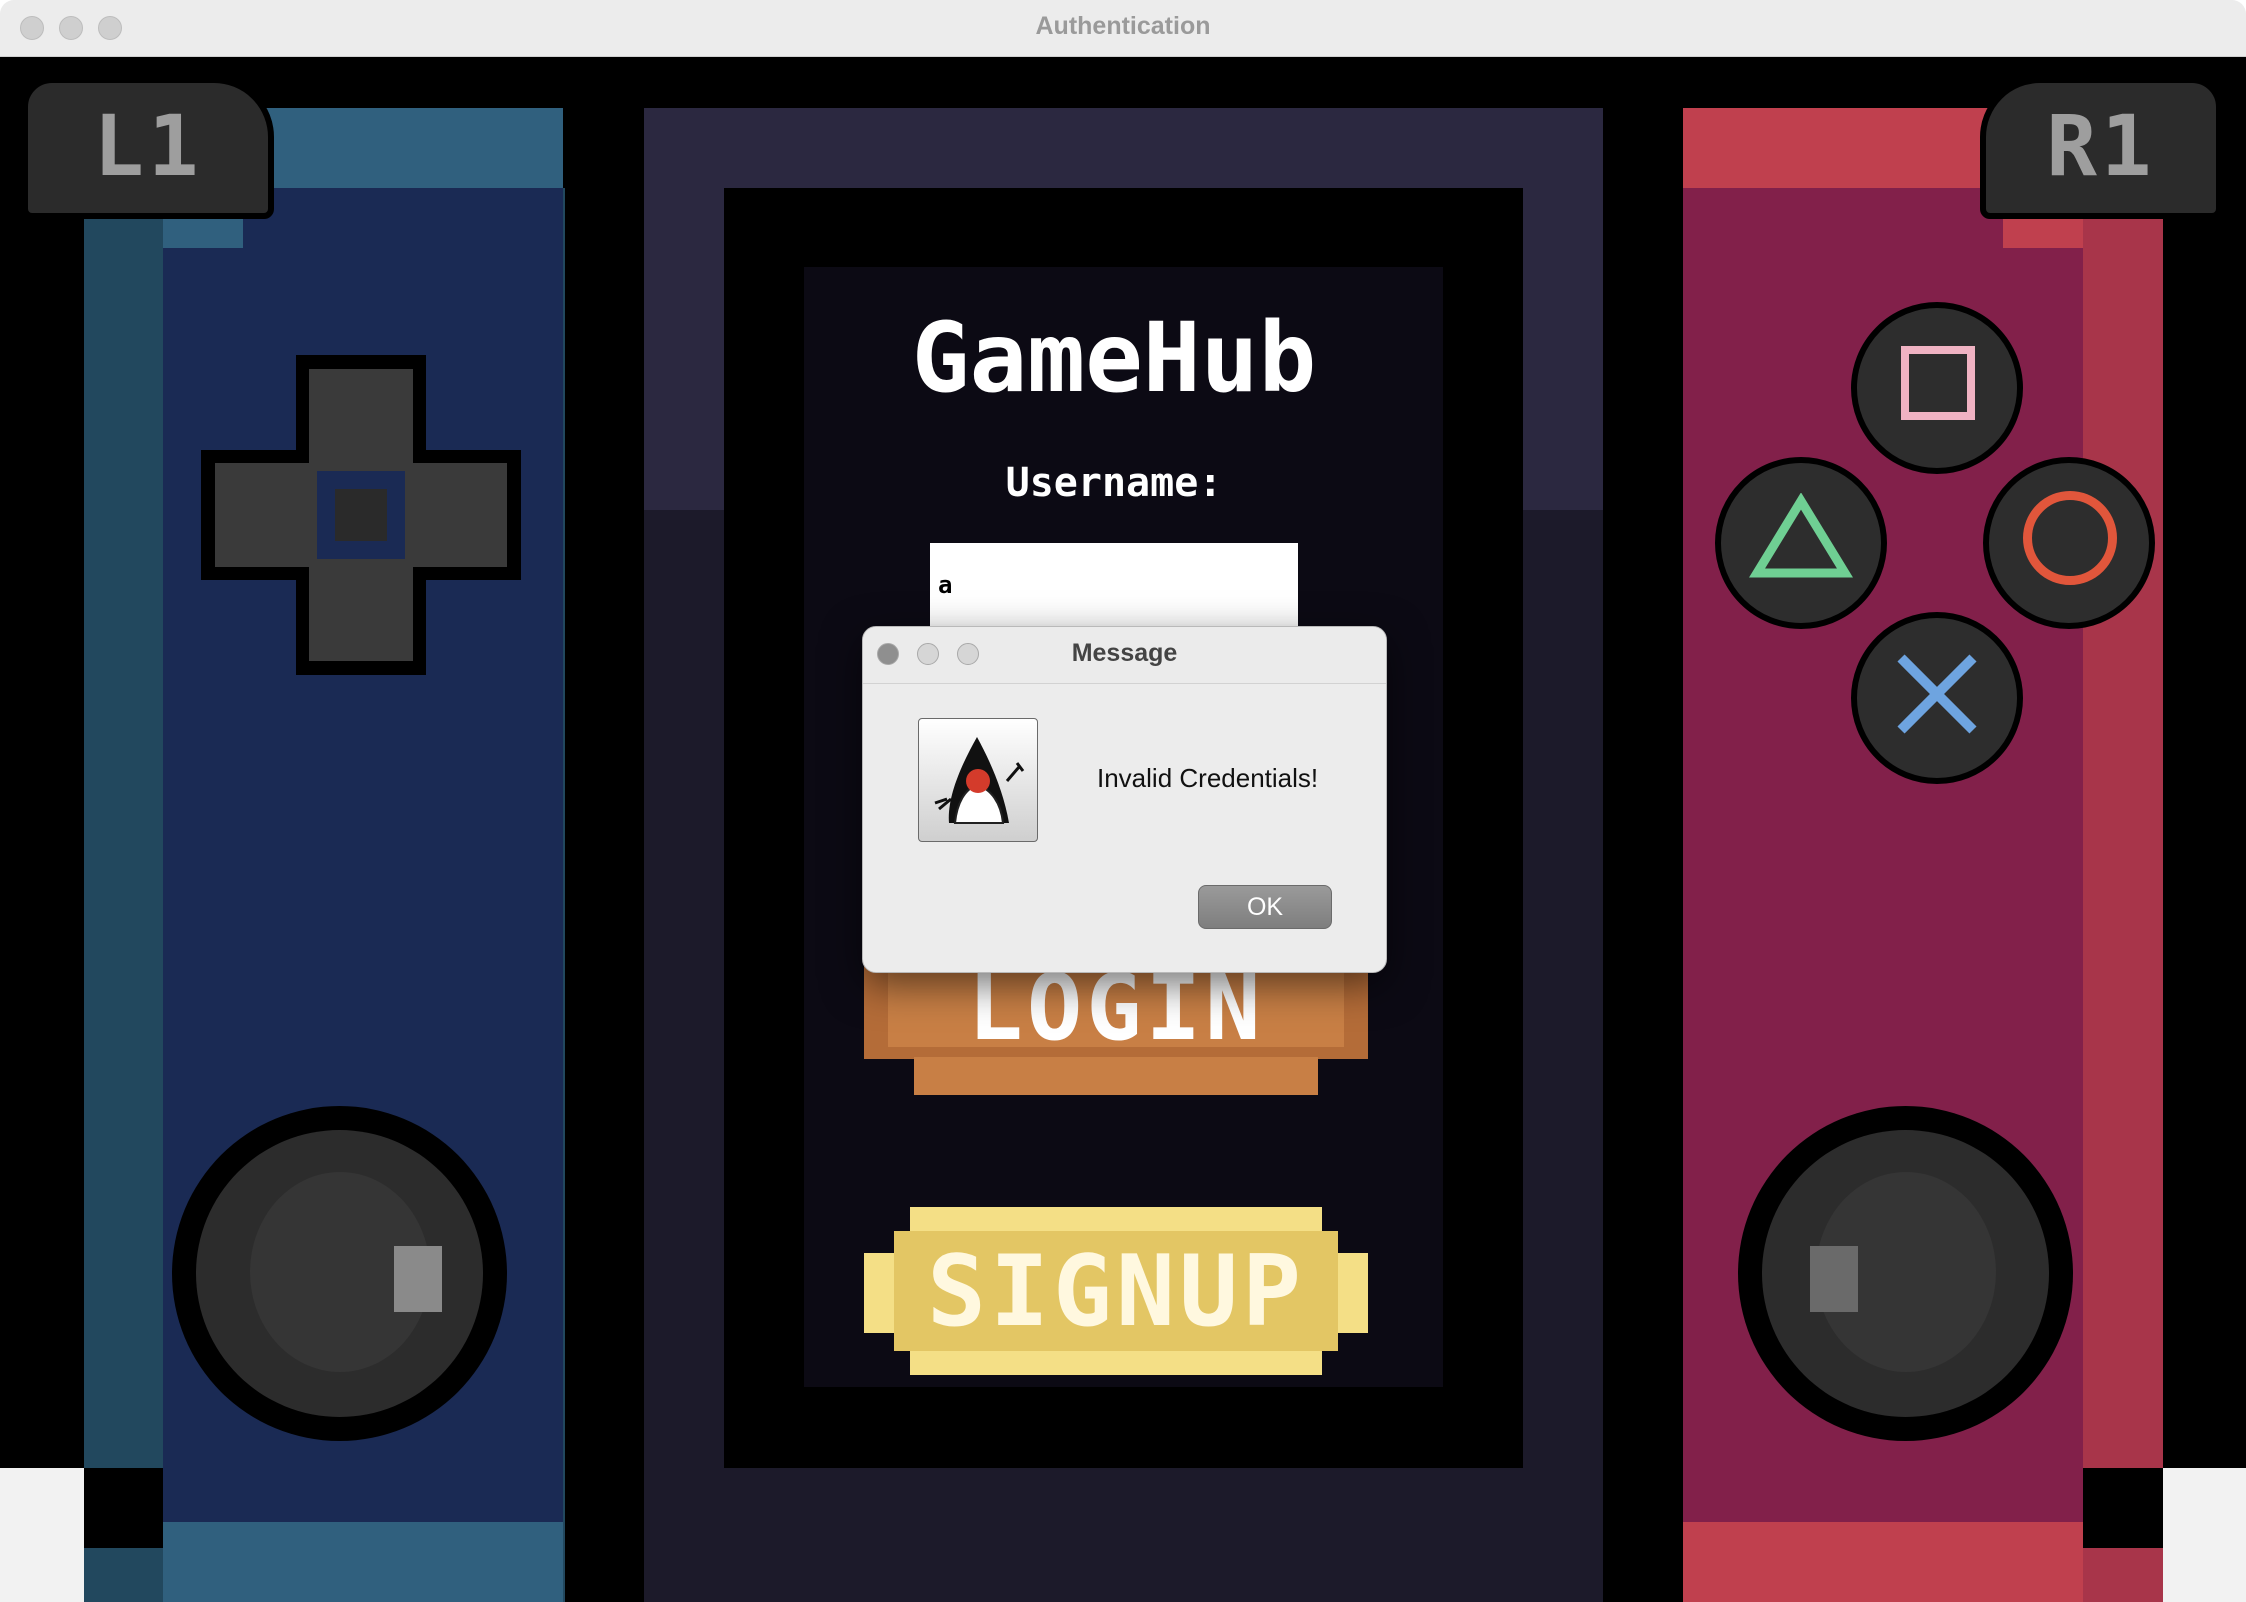  I want to click on window-title: Authentication, so click(1123, 26).